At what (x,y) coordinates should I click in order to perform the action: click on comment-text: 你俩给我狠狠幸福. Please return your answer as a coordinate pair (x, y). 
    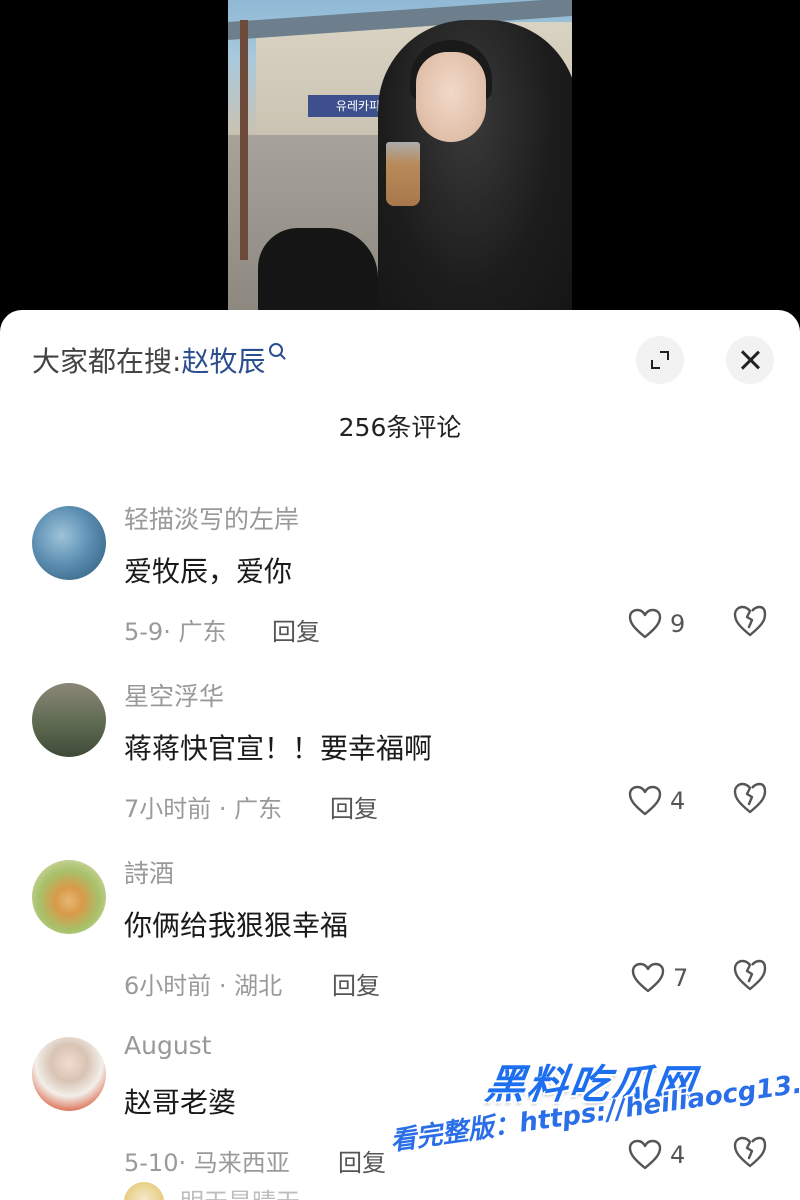
    Looking at the image, I should click on (236, 925).